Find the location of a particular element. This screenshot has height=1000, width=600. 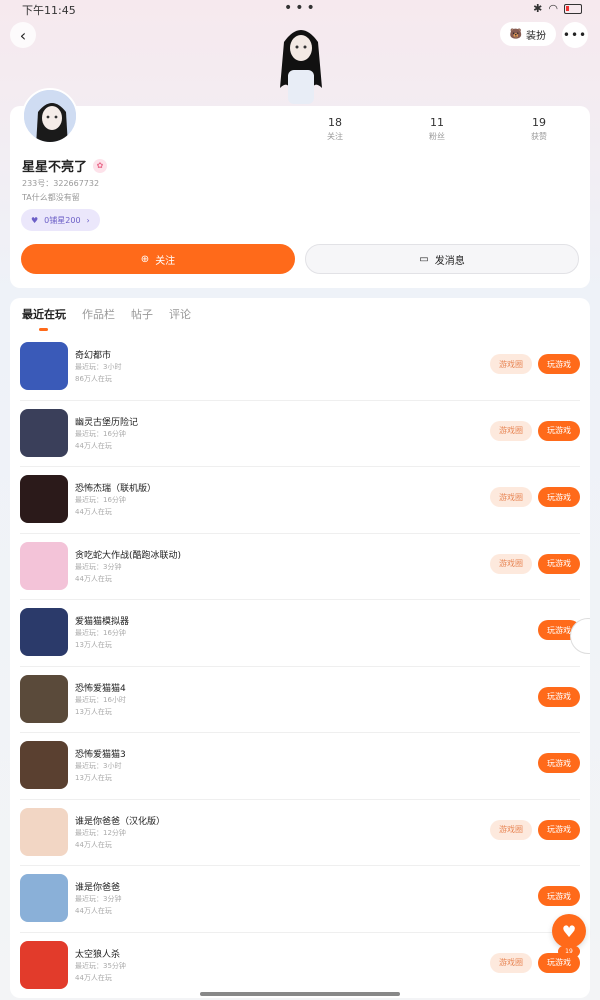

game-name: 奇幻都市 is located at coordinates (93, 356).